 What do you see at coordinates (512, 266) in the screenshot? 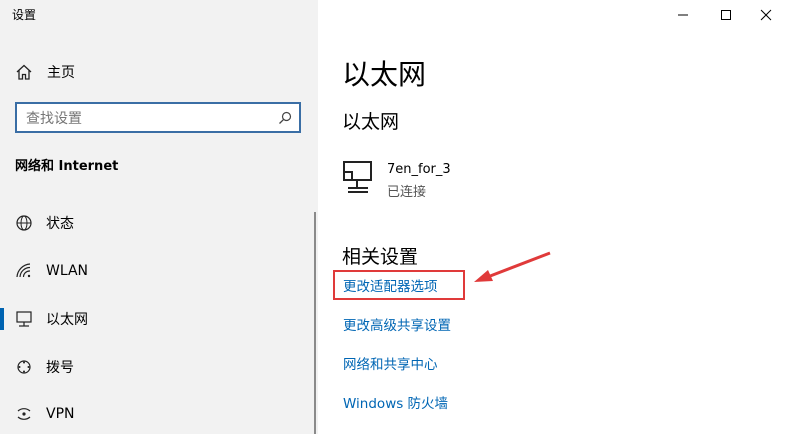
I see `annotation-arrow-icon` at bounding box center [512, 266].